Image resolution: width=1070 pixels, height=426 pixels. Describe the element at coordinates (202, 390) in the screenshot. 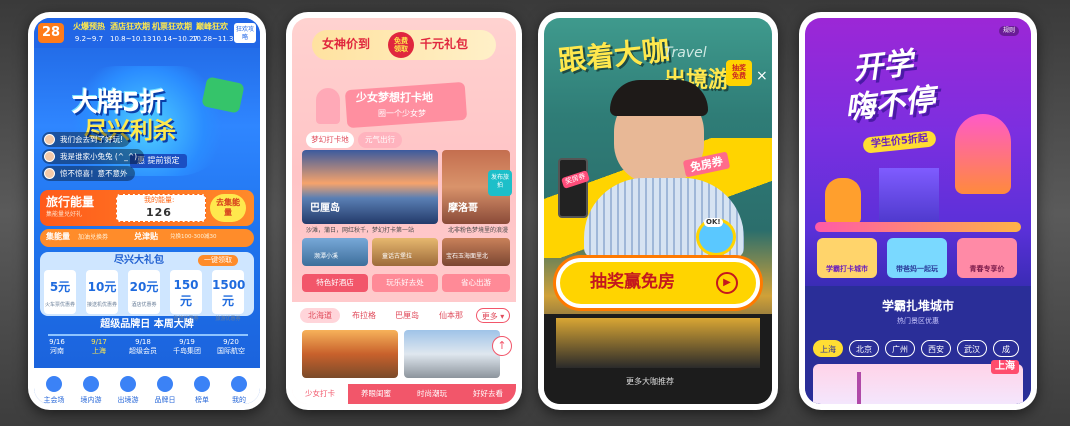

I see `nav-ranking: 榜单` at that location.